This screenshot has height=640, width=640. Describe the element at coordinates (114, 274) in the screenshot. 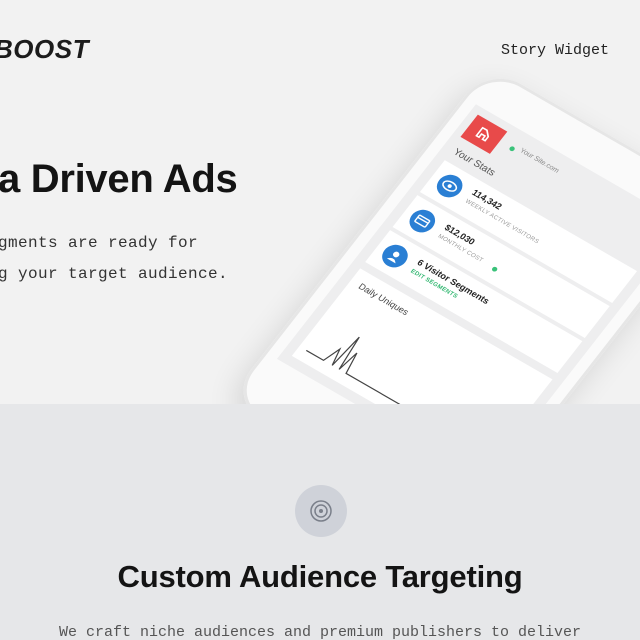

I see `hero-subline-2: g your target audience.` at that location.